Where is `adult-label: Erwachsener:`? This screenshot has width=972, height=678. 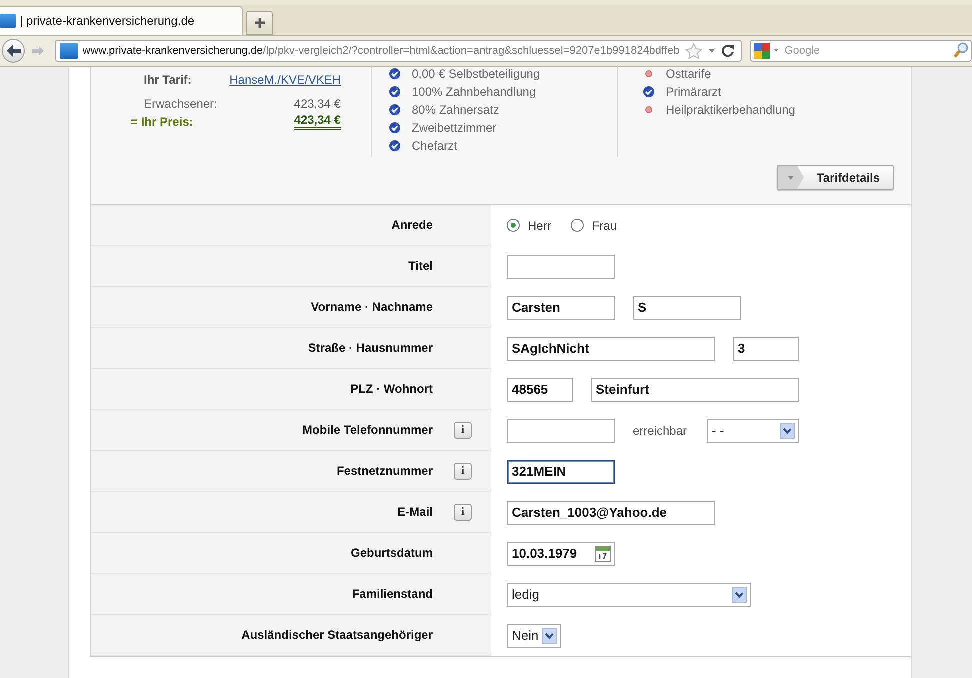
adult-label: Erwachsener: is located at coordinates (180, 104).